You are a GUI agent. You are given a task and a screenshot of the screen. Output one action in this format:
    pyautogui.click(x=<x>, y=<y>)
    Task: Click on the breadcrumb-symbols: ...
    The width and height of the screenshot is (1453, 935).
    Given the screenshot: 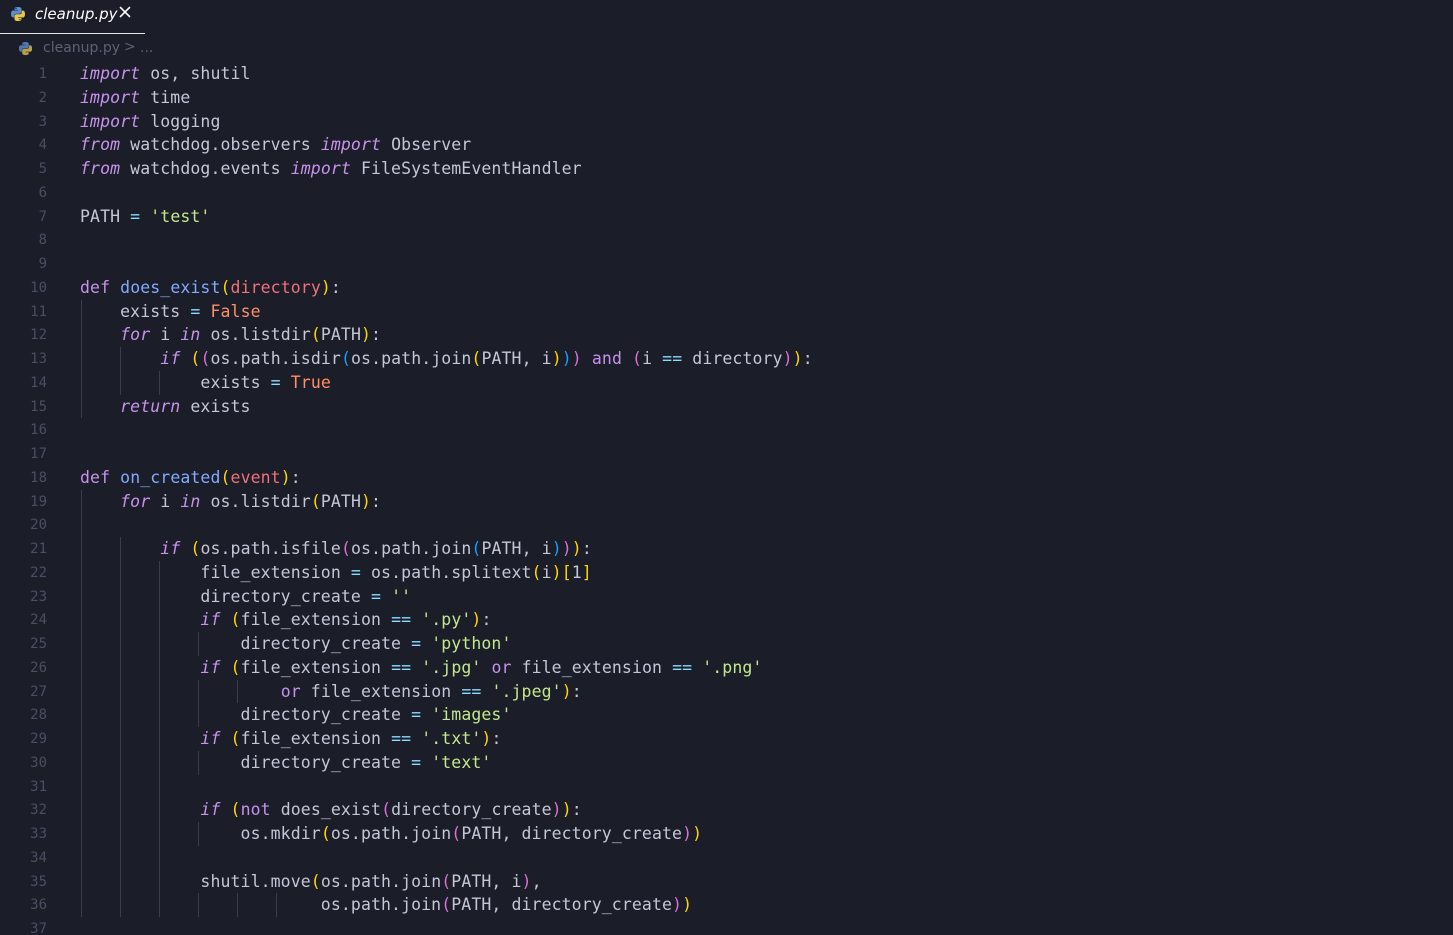 What is the action you would take?
    pyautogui.click(x=146, y=48)
    